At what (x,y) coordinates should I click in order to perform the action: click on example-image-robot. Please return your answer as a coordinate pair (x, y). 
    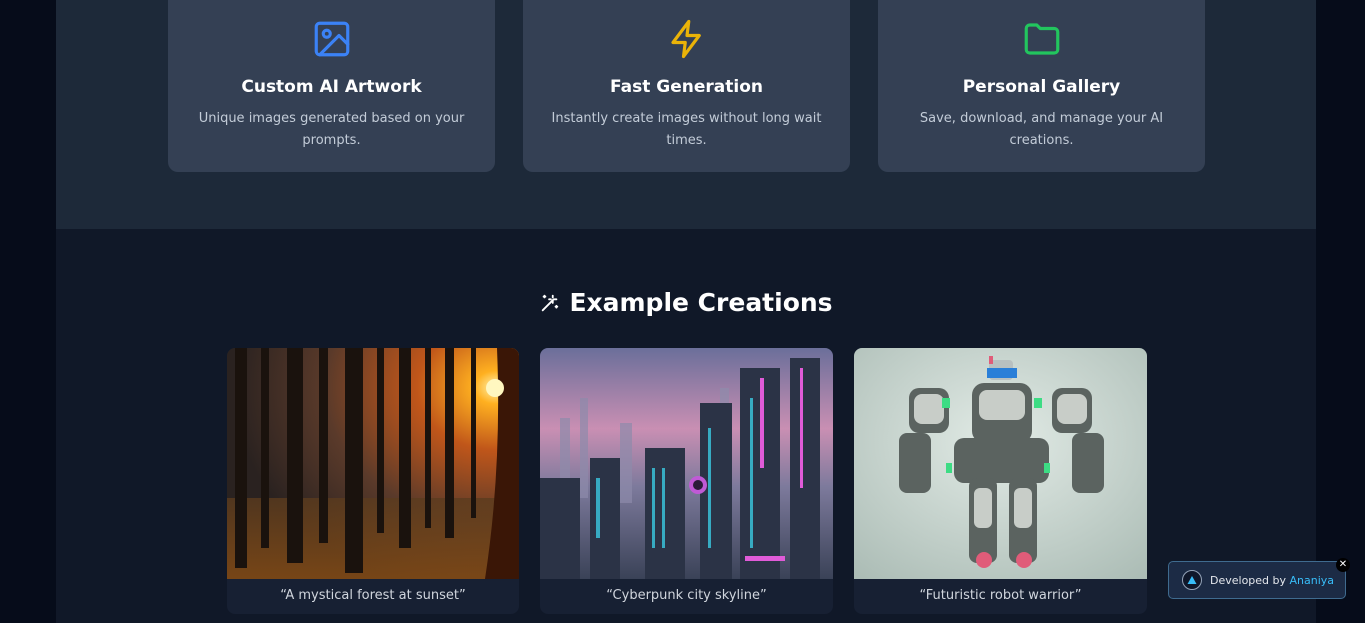
    Looking at the image, I should click on (1000, 463).